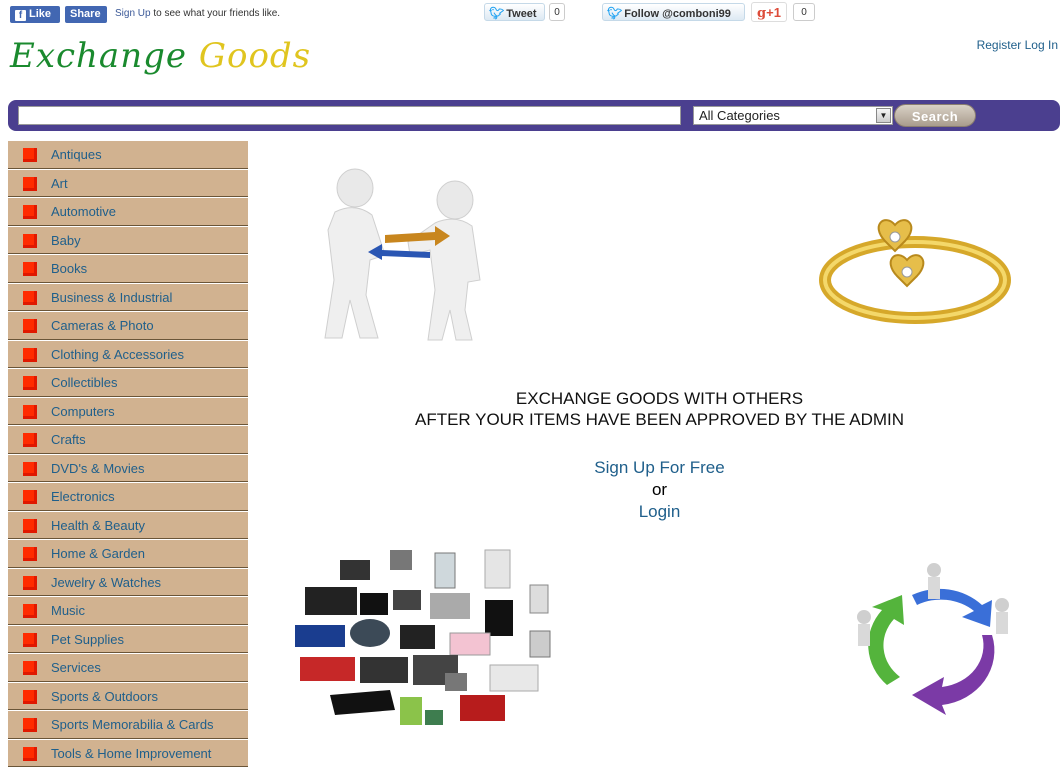 This screenshot has height=769, width=1062. I want to click on category-item: Sports Memorabilia & Cards, so click(128, 725).